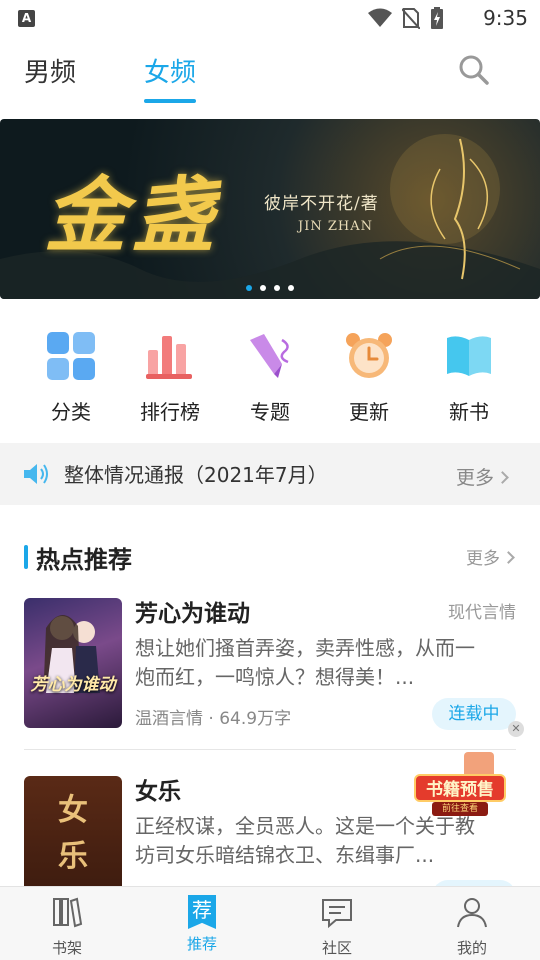 Image resolution: width=540 pixels, height=960 pixels. Describe the element at coordinates (36, 474) in the screenshot. I see `speaker-icon` at that location.